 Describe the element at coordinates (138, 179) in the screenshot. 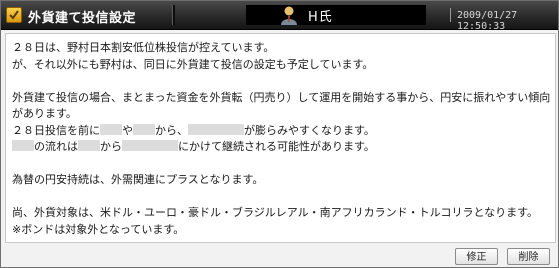

I see `message-line: 為替の円安持続は、外需関連にプラスとなります。` at that location.